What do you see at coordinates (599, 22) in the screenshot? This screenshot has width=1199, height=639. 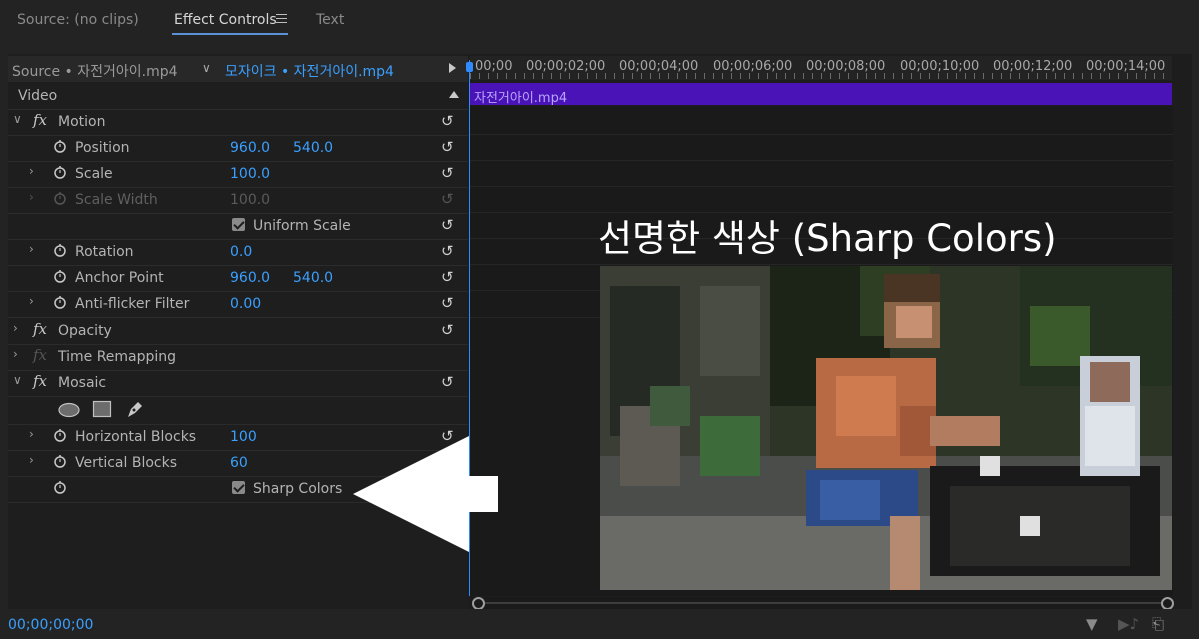 I see `panel-tab-bar: Source: (no clips) Effect Controls Text` at bounding box center [599, 22].